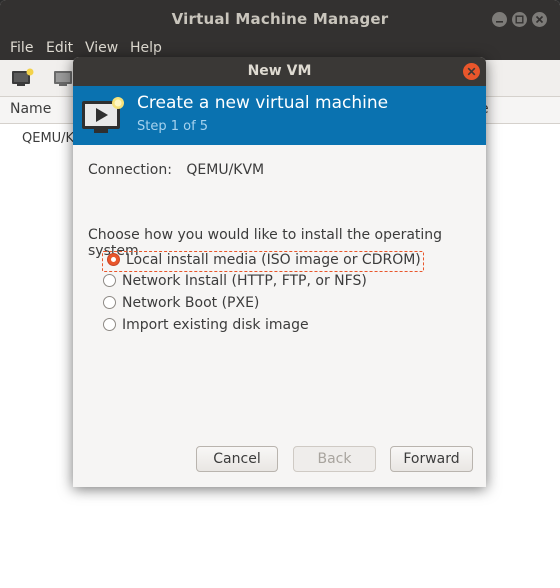 The height and width of the screenshot is (588, 560). Describe the element at coordinates (113, 259) in the screenshot. I see `radio-button-checked` at that location.